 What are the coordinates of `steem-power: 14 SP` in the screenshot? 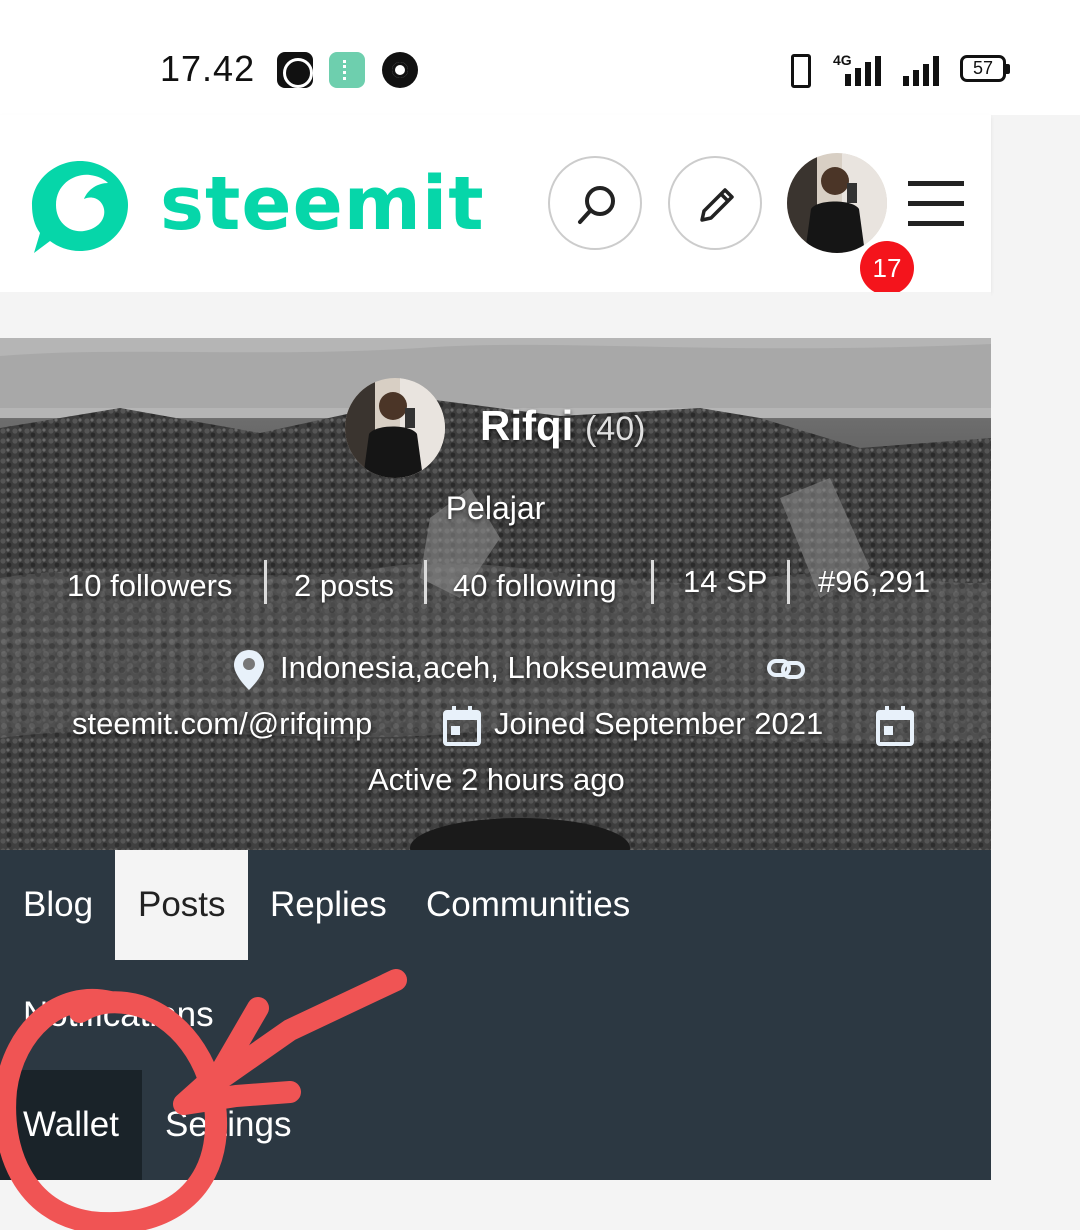 It's located at (725, 581).